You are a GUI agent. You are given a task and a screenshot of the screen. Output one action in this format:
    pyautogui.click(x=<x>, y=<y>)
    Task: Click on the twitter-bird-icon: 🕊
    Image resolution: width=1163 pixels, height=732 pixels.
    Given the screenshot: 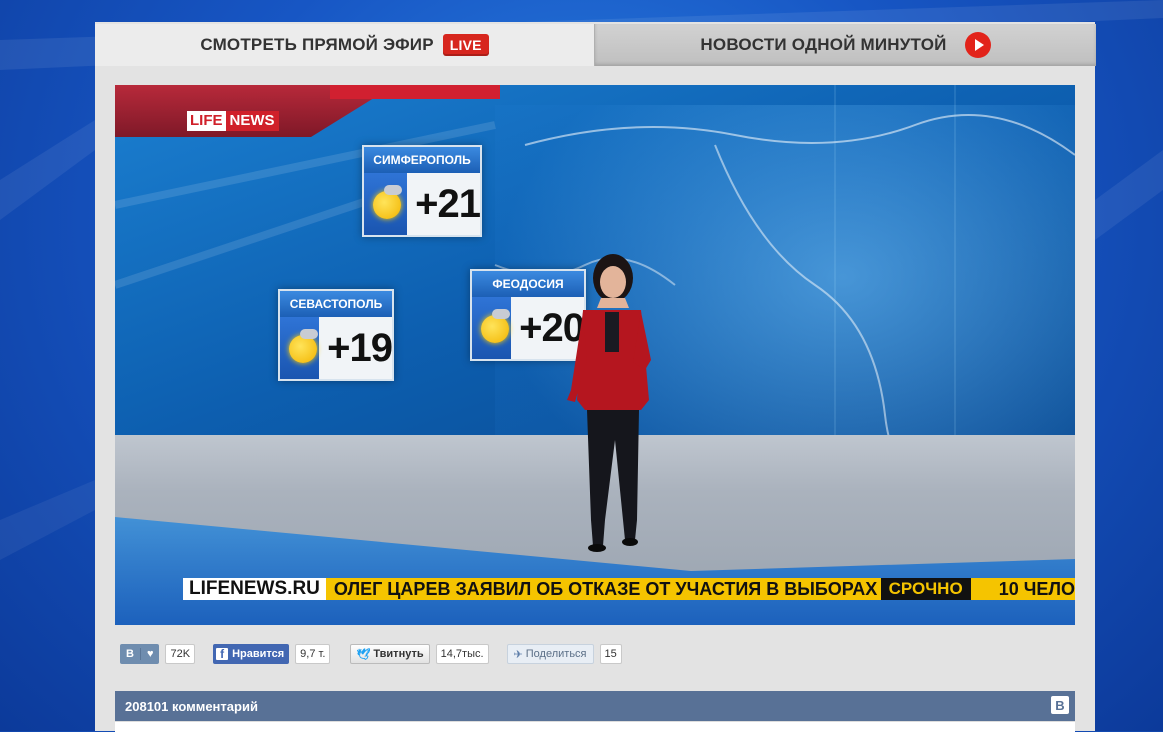 What is the action you would take?
    pyautogui.click(x=363, y=654)
    